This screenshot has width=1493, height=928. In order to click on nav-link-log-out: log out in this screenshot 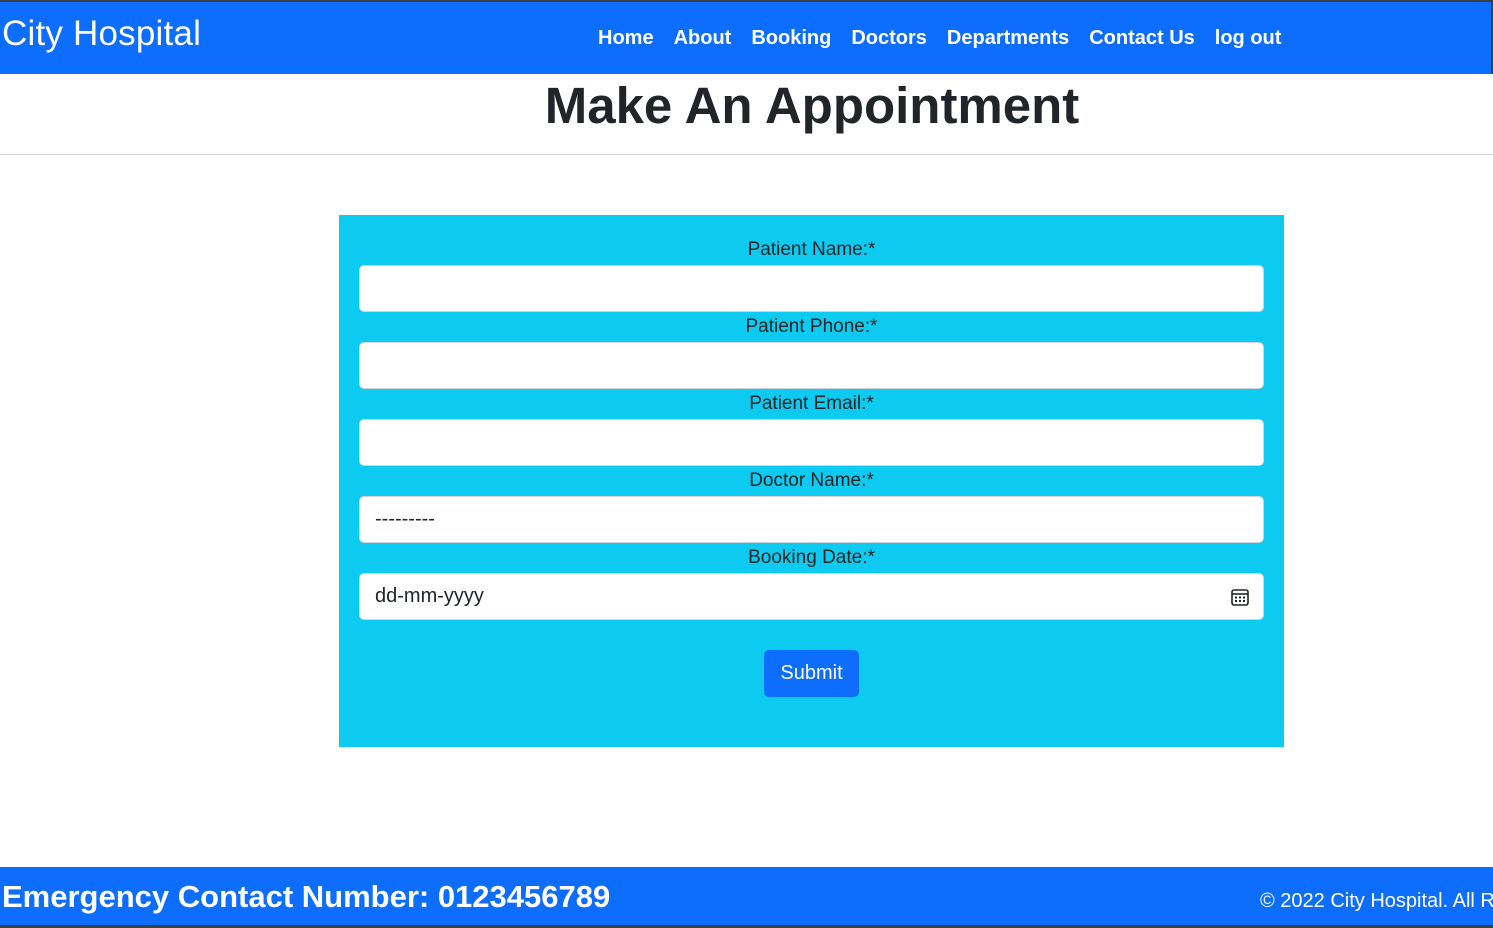, I will do `click(1248, 38)`.